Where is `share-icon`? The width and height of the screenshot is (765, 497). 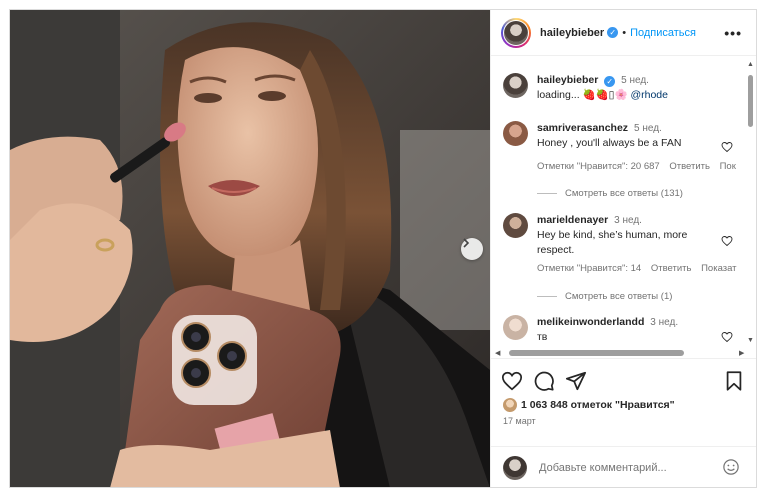 share-icon is located at coordinates (576, 381).